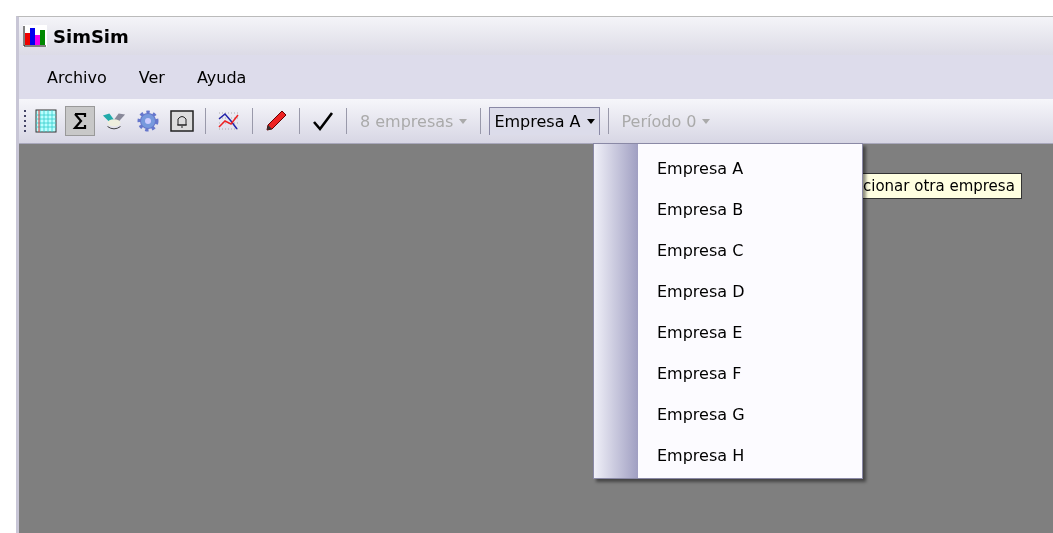 This screenshot has width=1053, height=533. Describe the element at coordinates (323, 121) in the screenshot. I see `checkmark-icon` at that location.